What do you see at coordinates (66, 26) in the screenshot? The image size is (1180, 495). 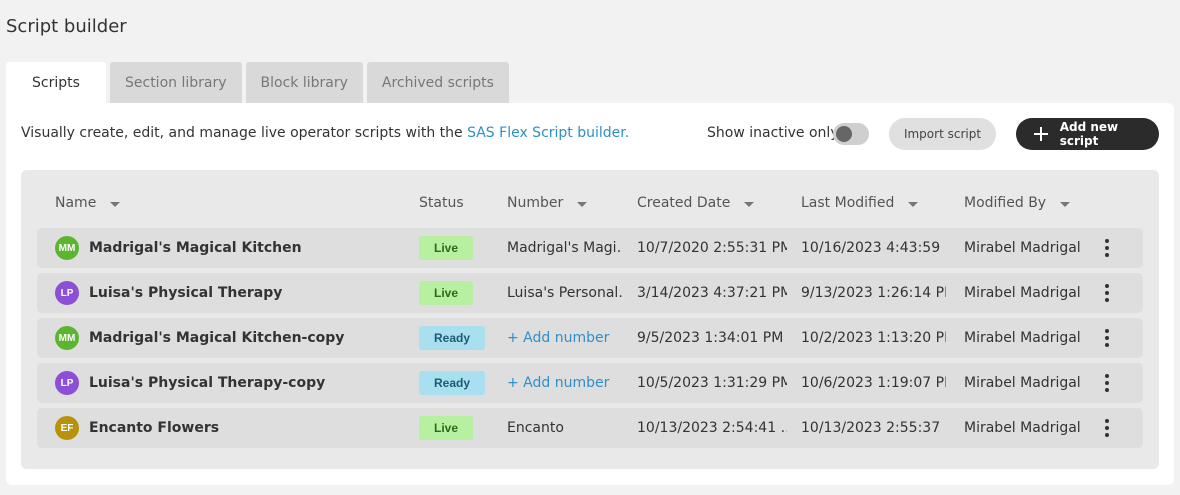 I see `page-title: Script builder` at bounding box center [66, 26].